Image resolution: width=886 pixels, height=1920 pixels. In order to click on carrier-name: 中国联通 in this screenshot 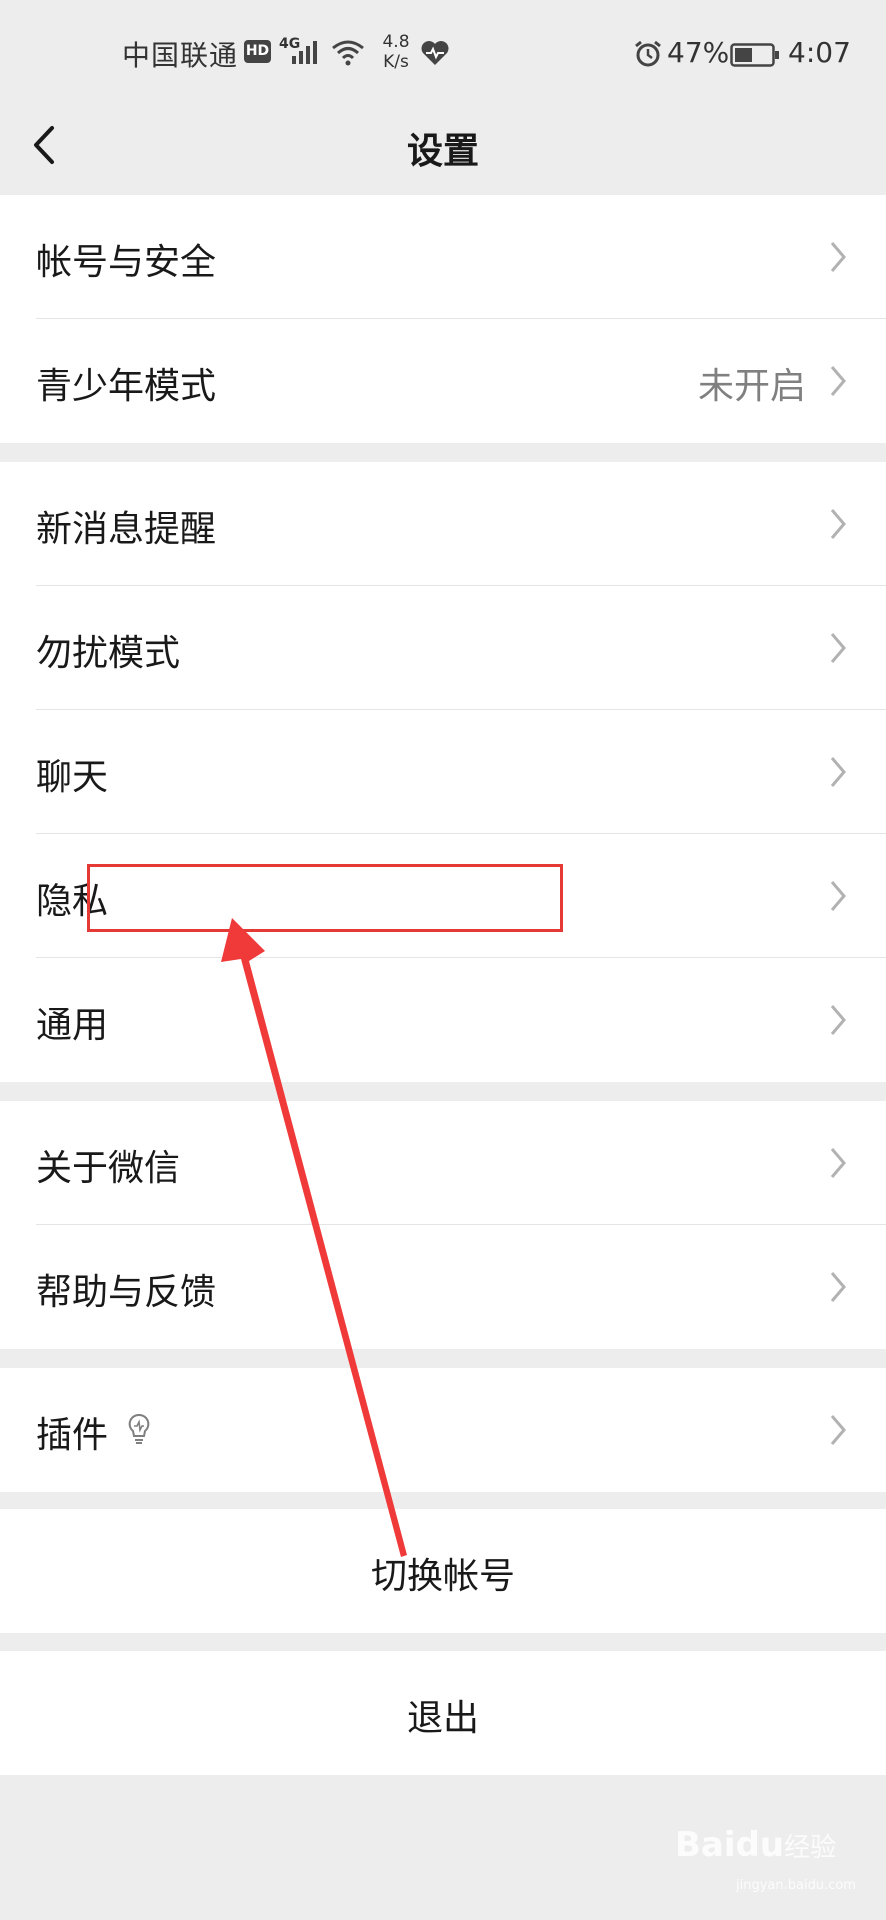, I will do `click(180, 55)`.